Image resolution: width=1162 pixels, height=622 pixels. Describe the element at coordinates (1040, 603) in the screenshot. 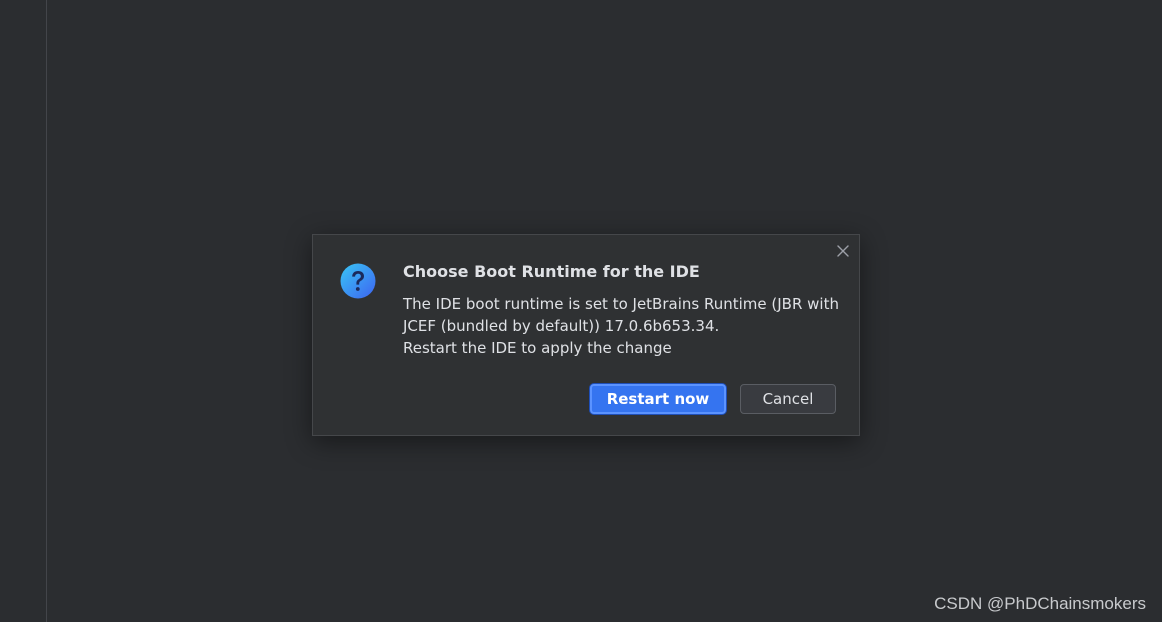

I see `watermark: CSDN @PhDChainsmokers` at that location.